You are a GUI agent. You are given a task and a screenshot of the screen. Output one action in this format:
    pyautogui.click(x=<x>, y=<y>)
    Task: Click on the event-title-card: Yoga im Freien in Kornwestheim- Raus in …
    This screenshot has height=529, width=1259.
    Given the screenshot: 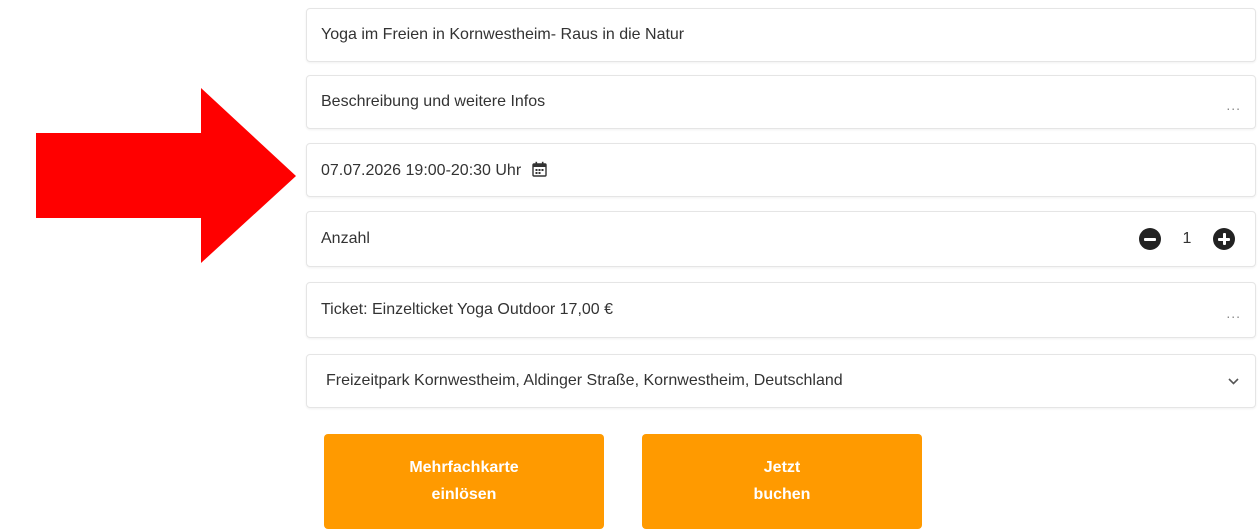 What is the action you would take?
    pyautogui.click(x=781, y=35)
    